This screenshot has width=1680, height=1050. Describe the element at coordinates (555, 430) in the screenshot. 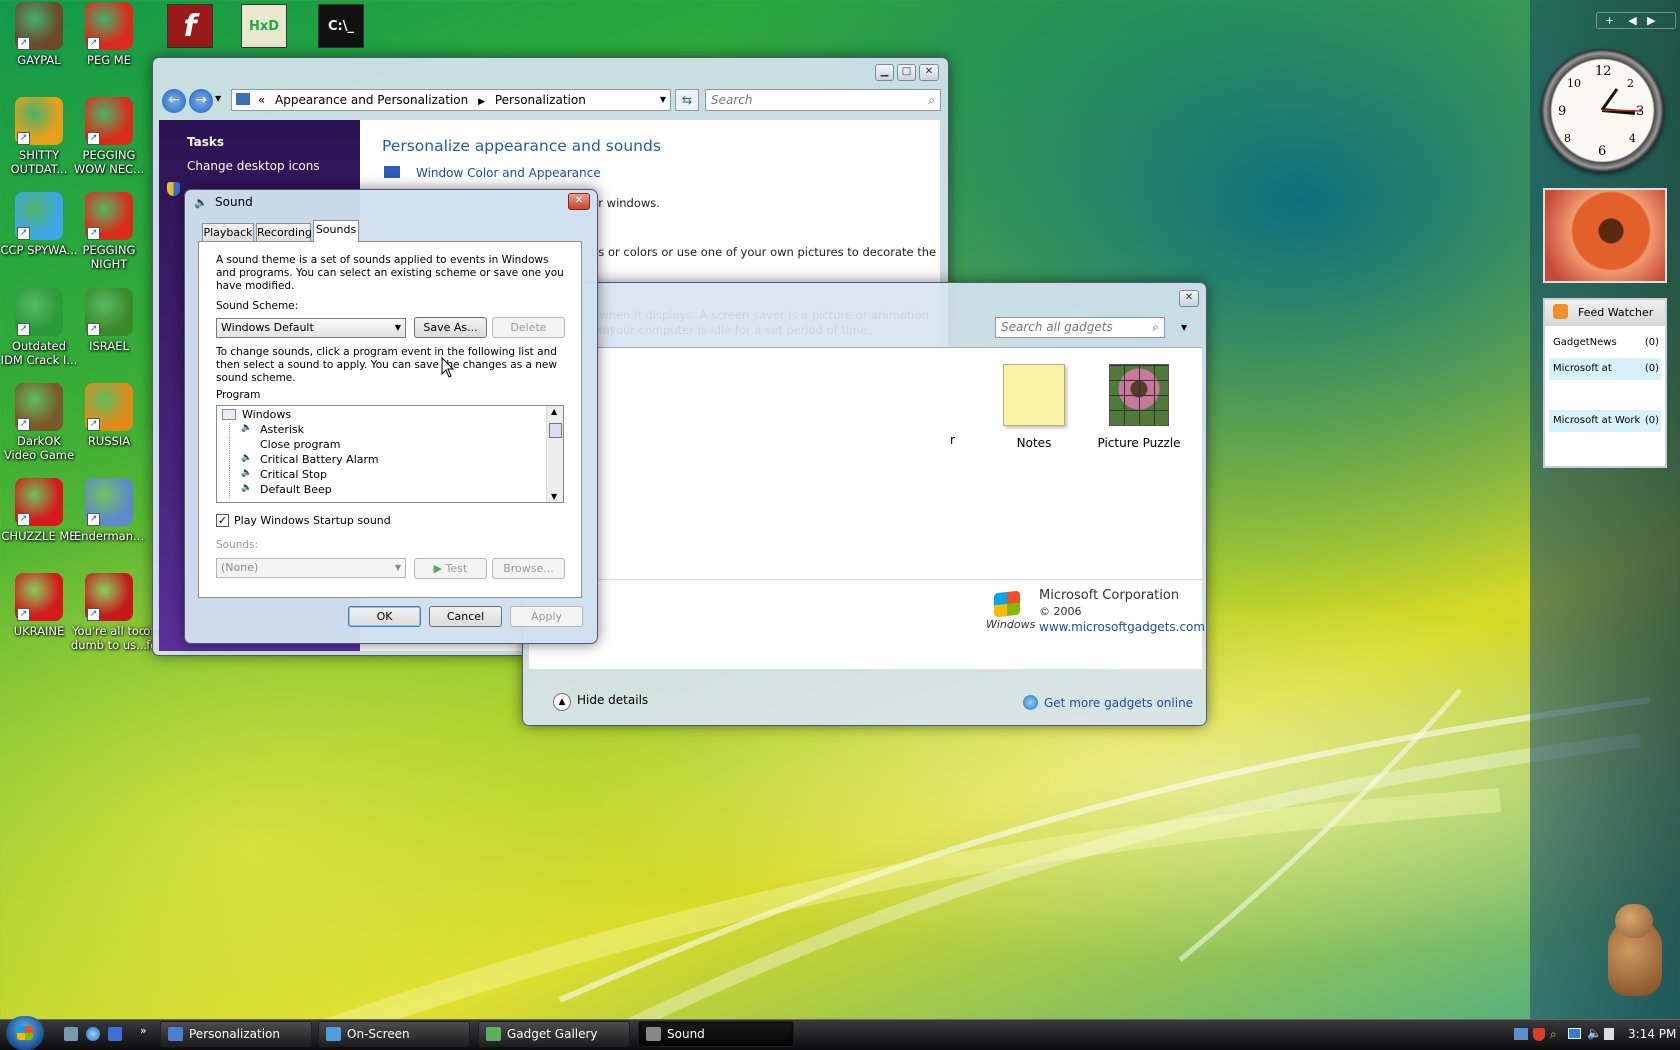

I see `scroll-thumb` at that location.